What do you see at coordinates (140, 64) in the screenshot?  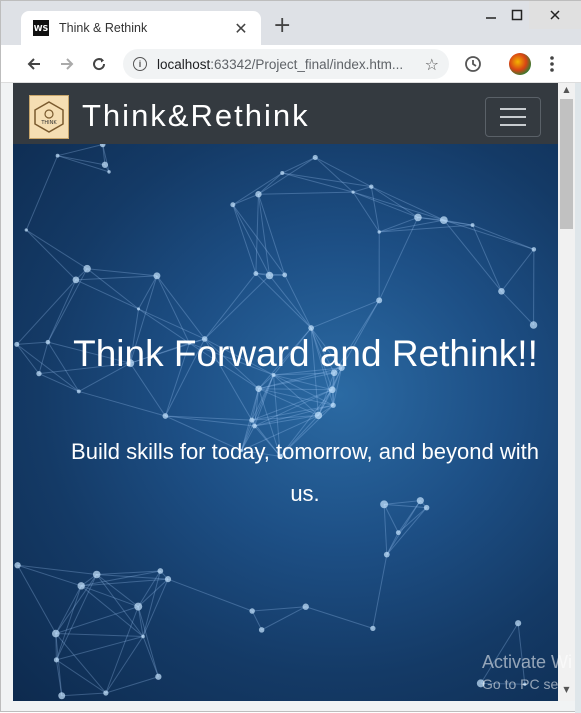 I see `info-icon: i` at bounding box center [140, 64].